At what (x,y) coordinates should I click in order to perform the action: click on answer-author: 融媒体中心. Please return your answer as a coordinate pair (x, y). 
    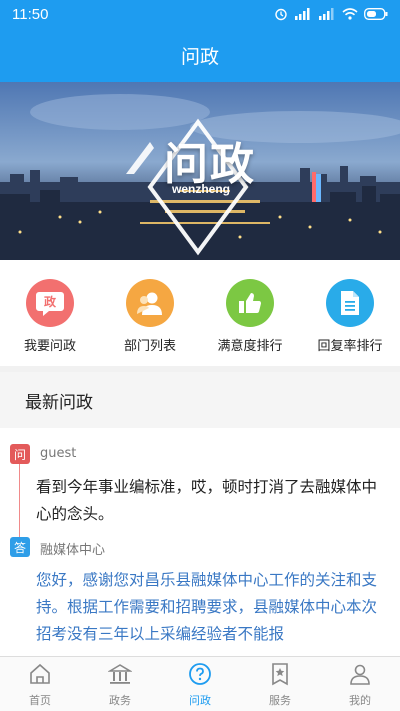
    Looking at the image, I should click on (73, 550).